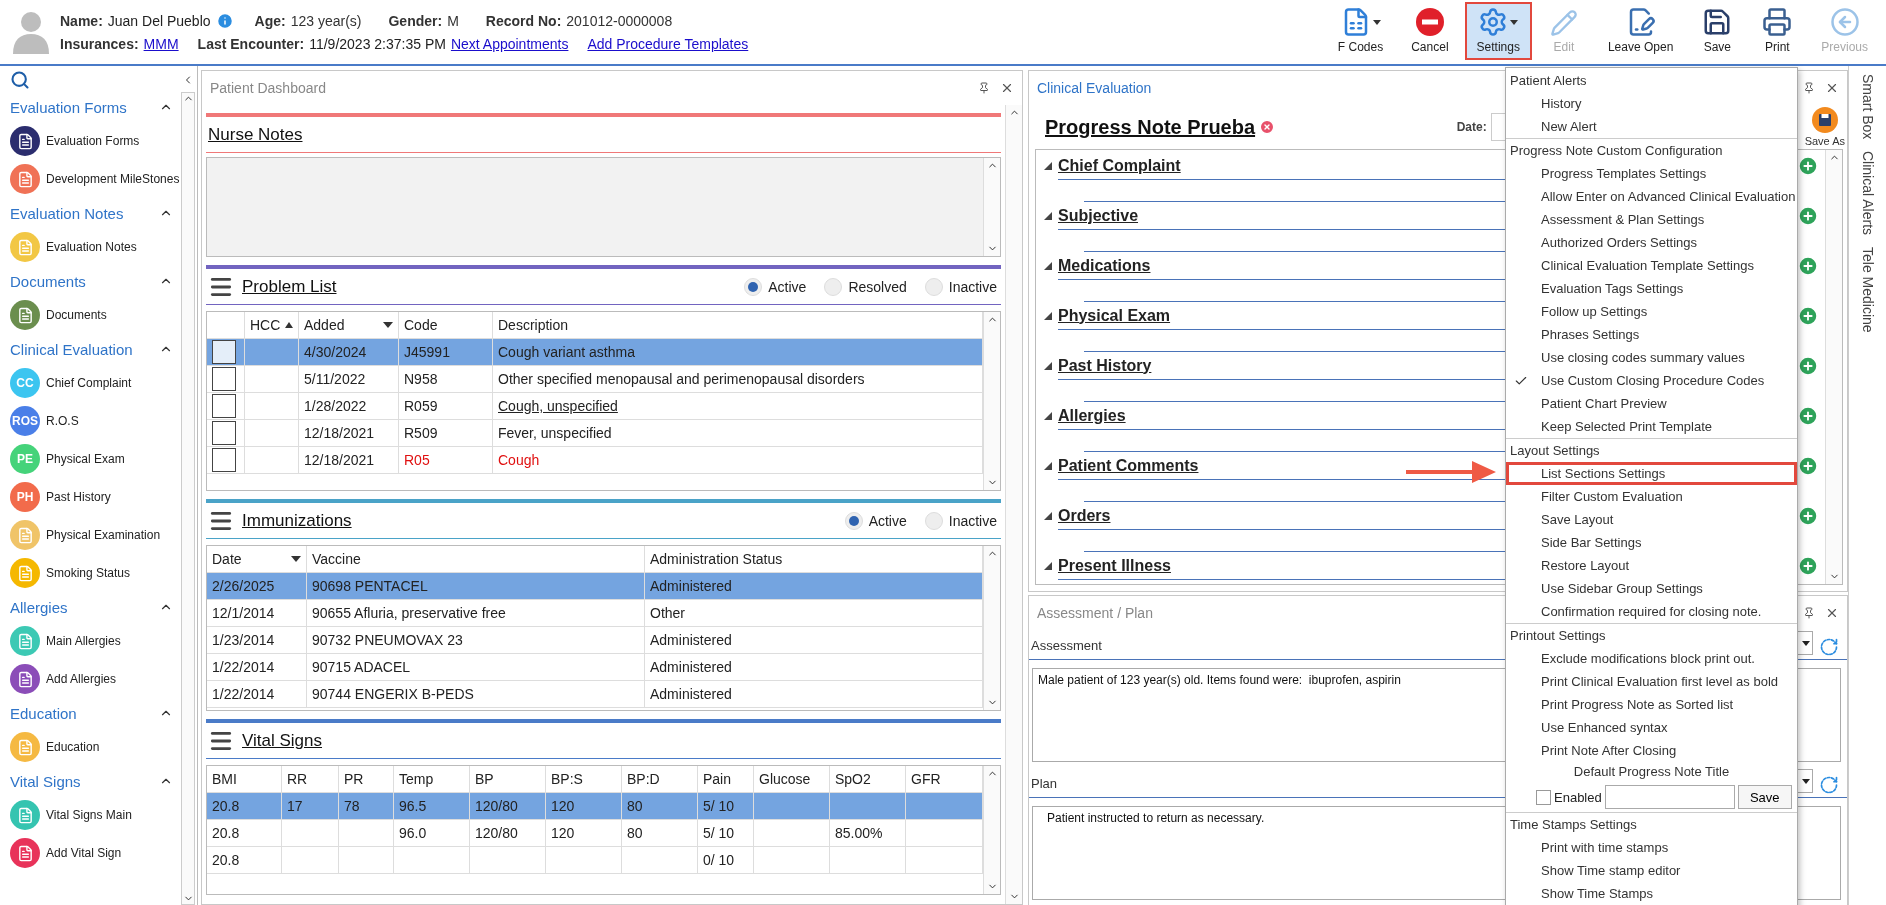 The height and width of the screenshot is (905, 1886). I want to click on menu-item: Filter Custom Evaluation, so click(1651, 496).